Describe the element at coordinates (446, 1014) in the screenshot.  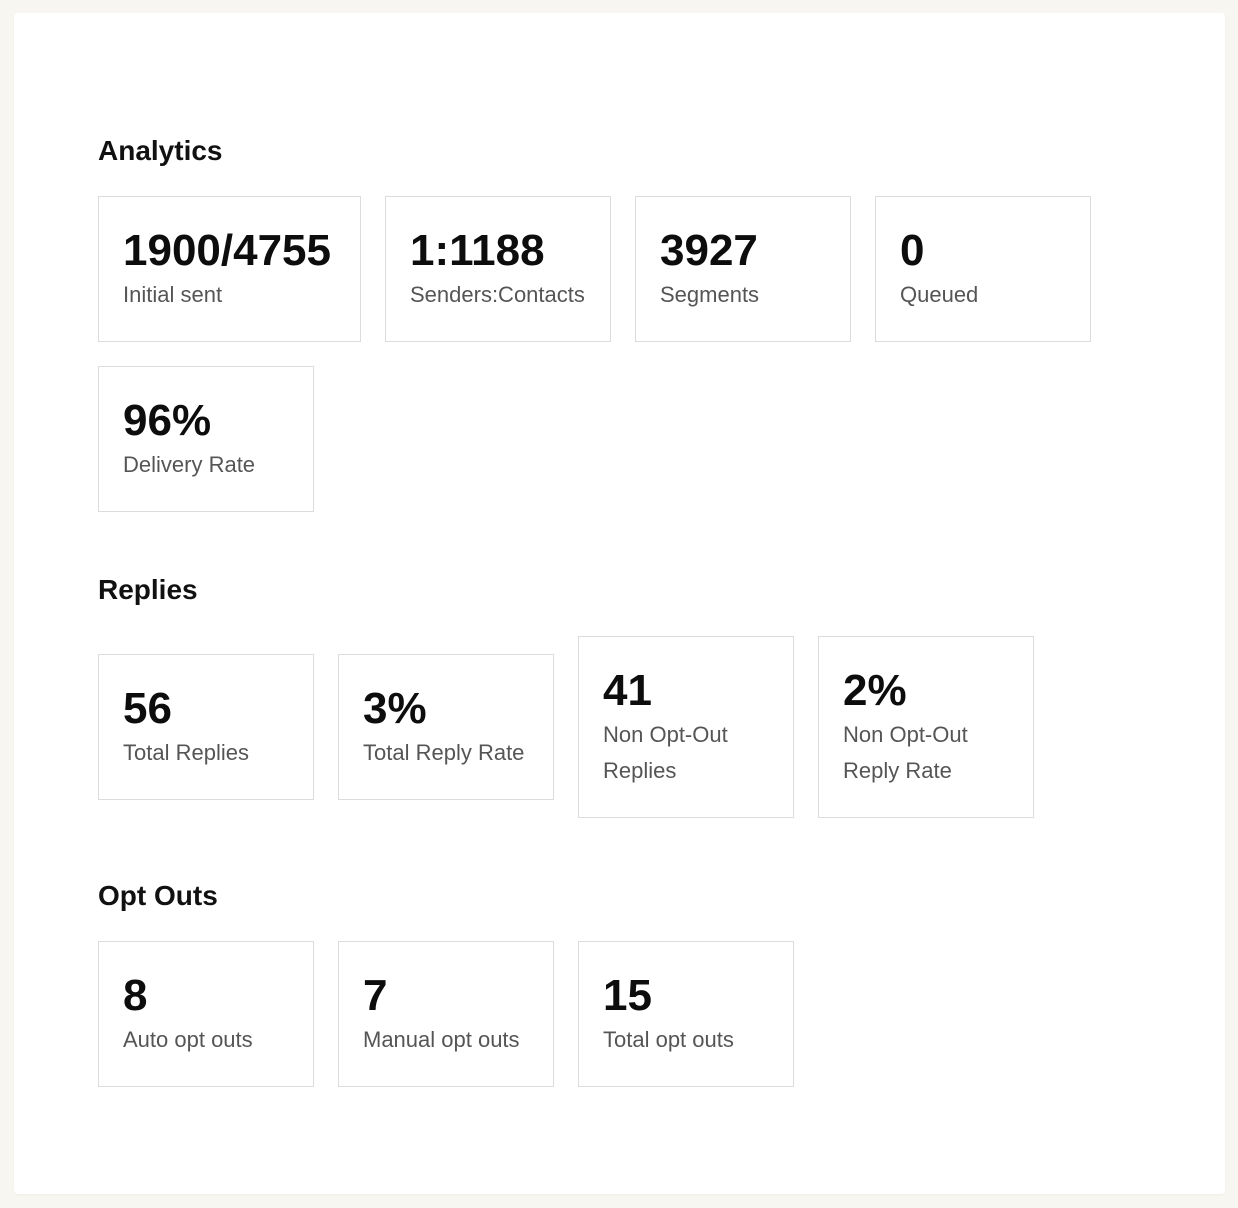
I see `stat-card-manual-opt-outs: 7 Manual opt outs` at that location.